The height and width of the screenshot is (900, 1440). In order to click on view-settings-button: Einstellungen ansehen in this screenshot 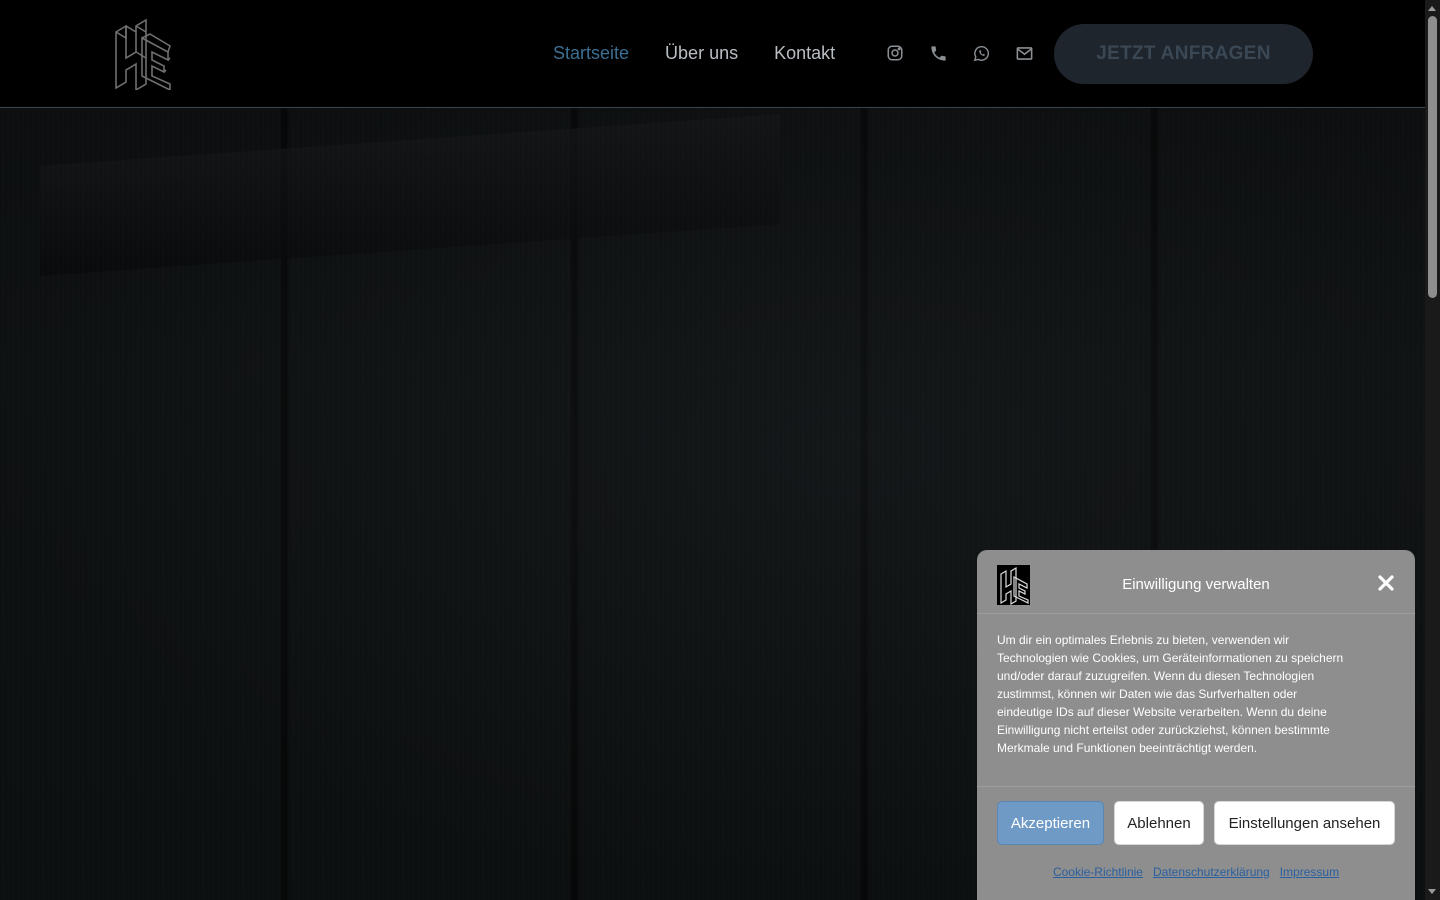, I will do `click(1304, 823)`.